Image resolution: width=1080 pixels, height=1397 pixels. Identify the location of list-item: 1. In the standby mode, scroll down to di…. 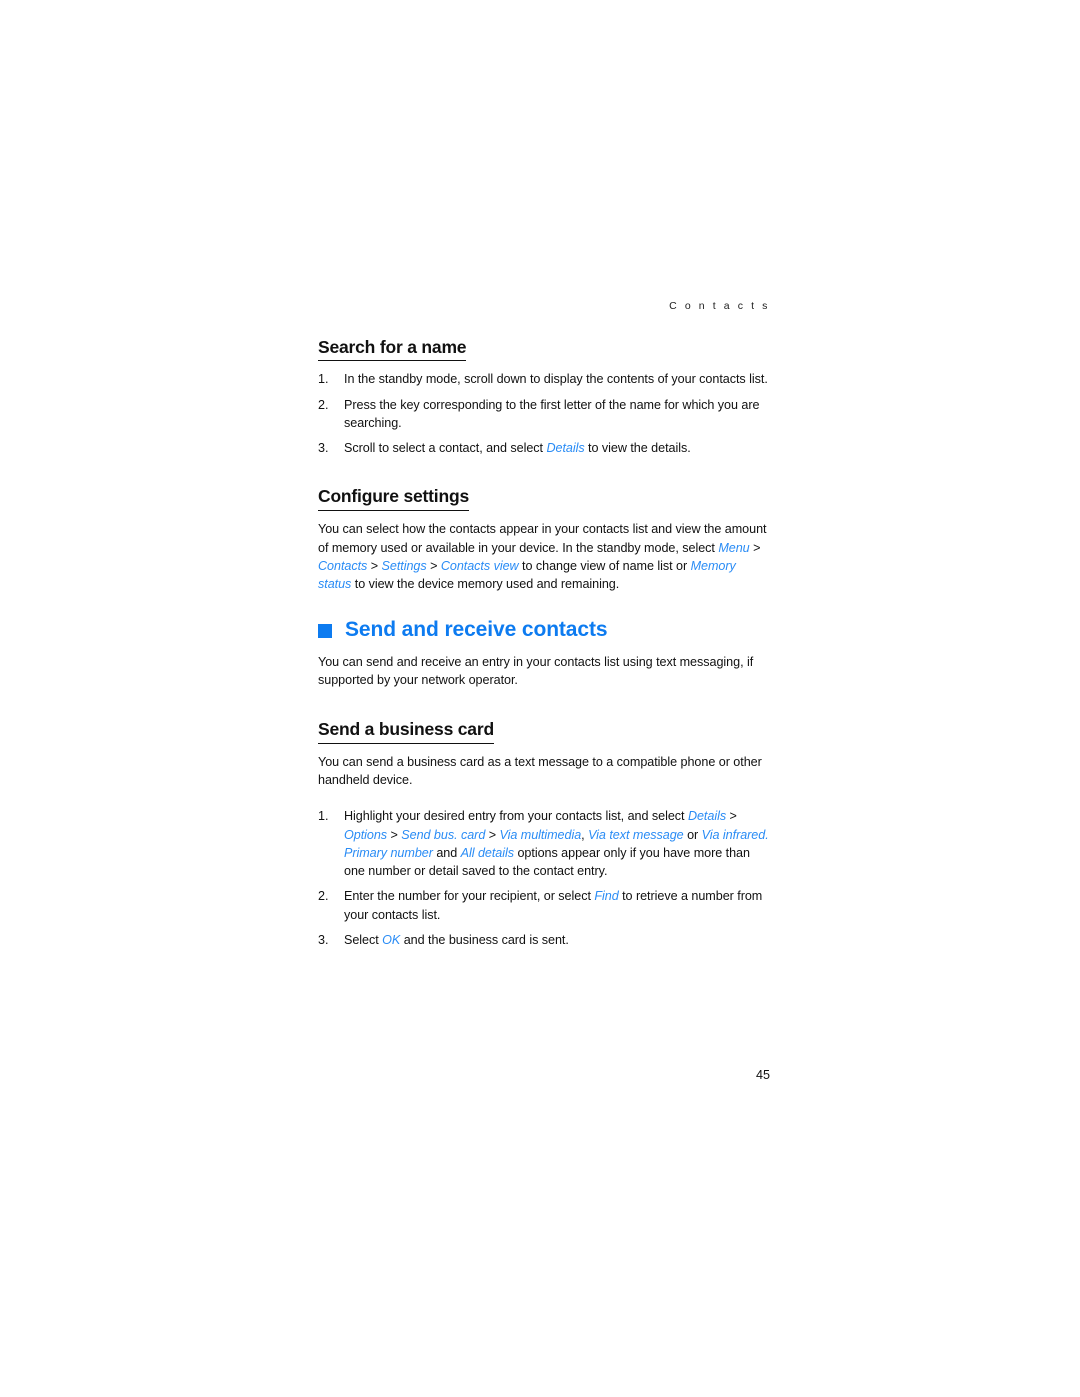
(544, 379).